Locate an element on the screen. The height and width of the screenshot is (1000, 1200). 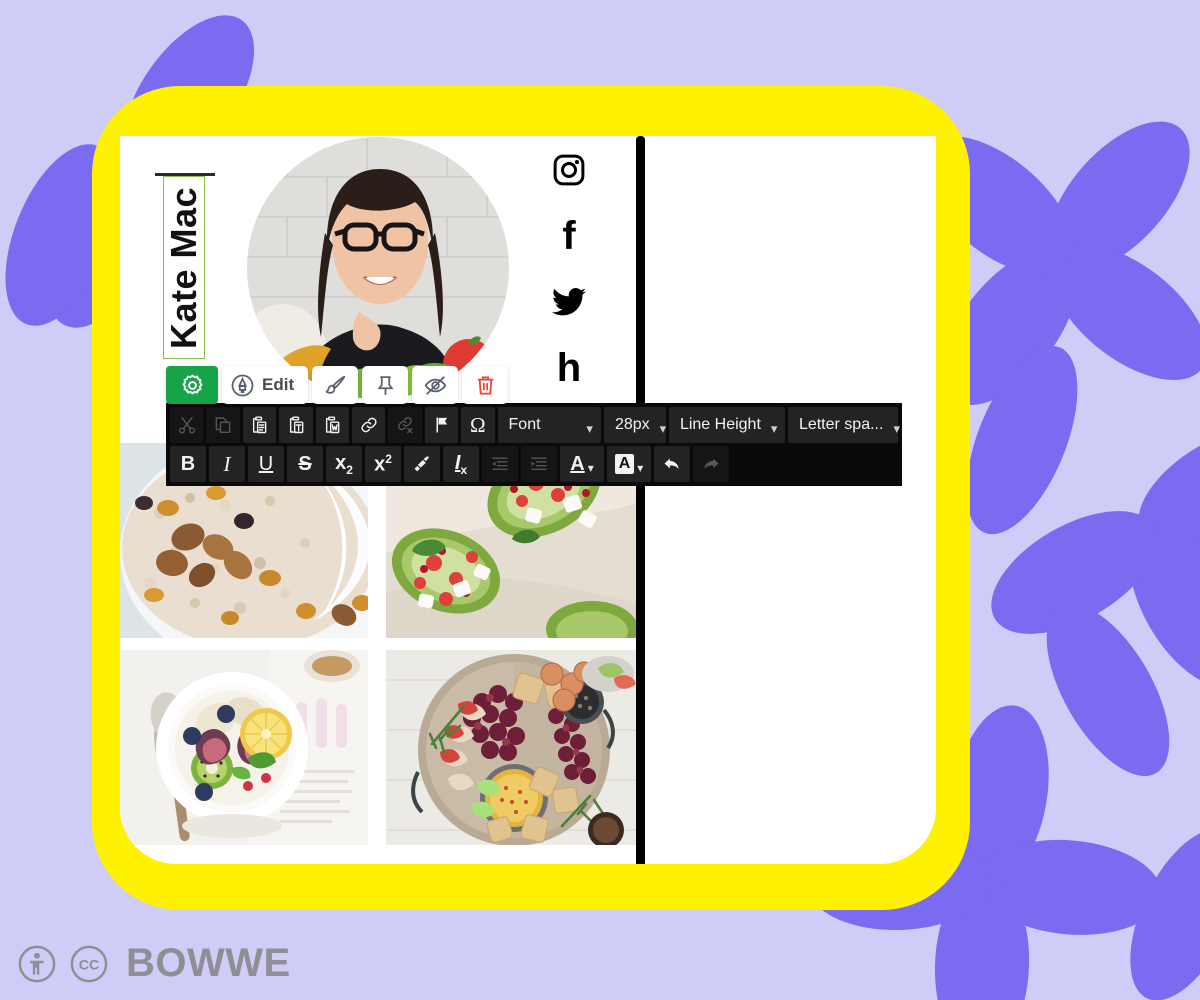
flag-icon is located at coordinates (442, 425).